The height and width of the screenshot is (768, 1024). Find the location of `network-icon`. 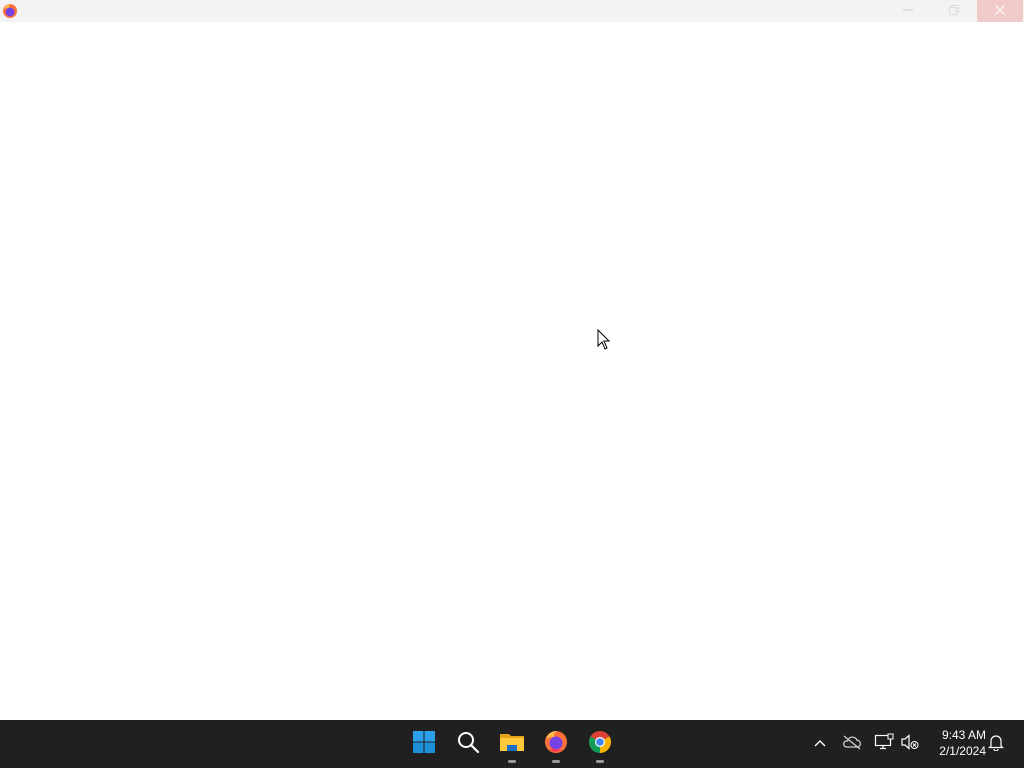

network-icon is located at coordinates (884, 744).